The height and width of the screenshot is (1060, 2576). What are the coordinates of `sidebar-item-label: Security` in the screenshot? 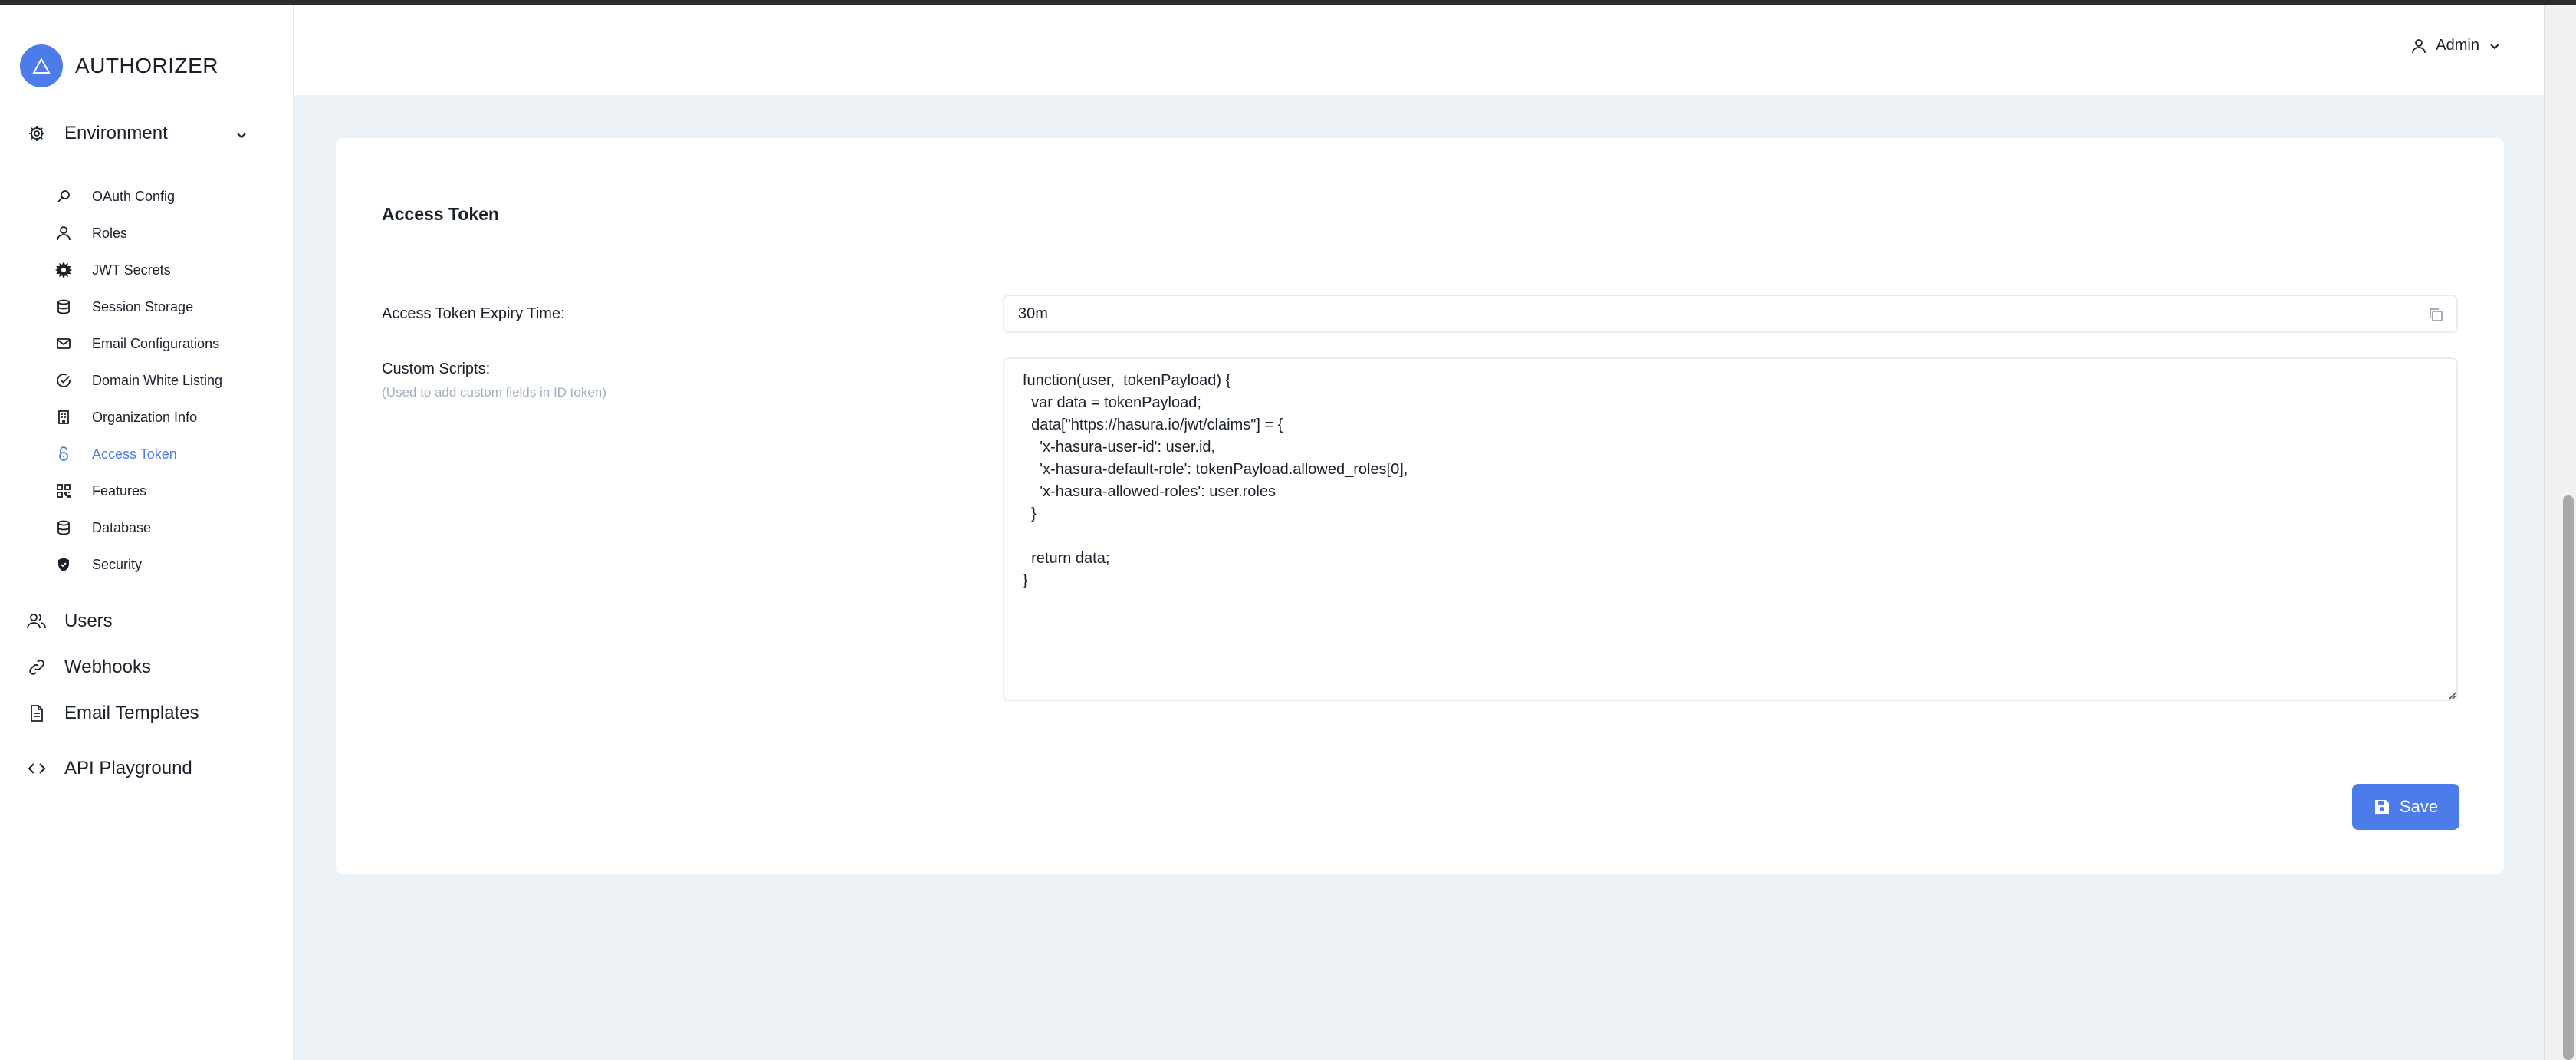 It's located at (118, 564).